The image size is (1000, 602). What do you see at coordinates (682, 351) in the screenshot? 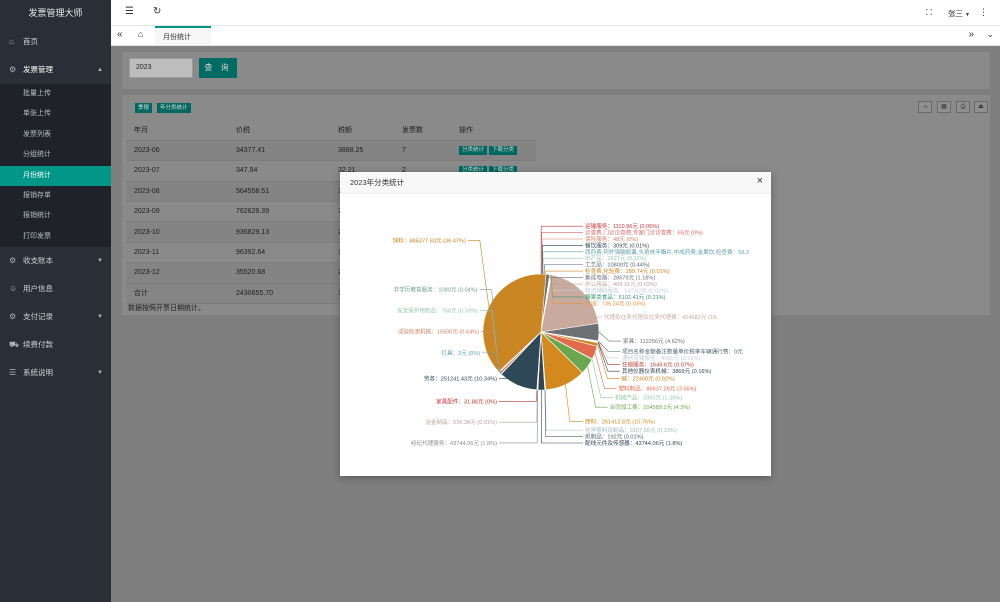
I see `slice-label: 项目名称金额备注数量单价税率车辆通行费：0元` at bounding box center [682, 351].